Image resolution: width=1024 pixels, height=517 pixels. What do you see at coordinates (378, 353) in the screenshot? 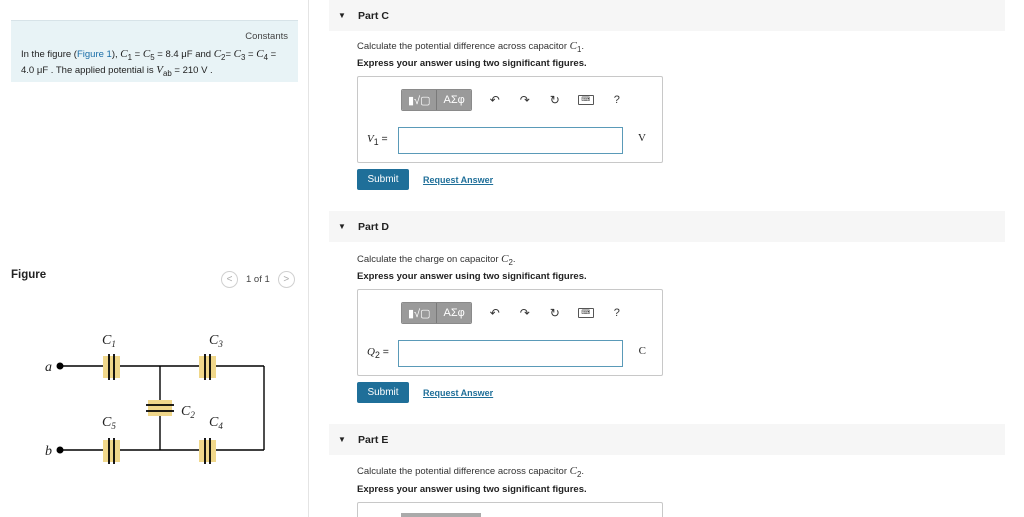
I see `answer-variable-label: Q2 =` at bounding box center [378, 353].